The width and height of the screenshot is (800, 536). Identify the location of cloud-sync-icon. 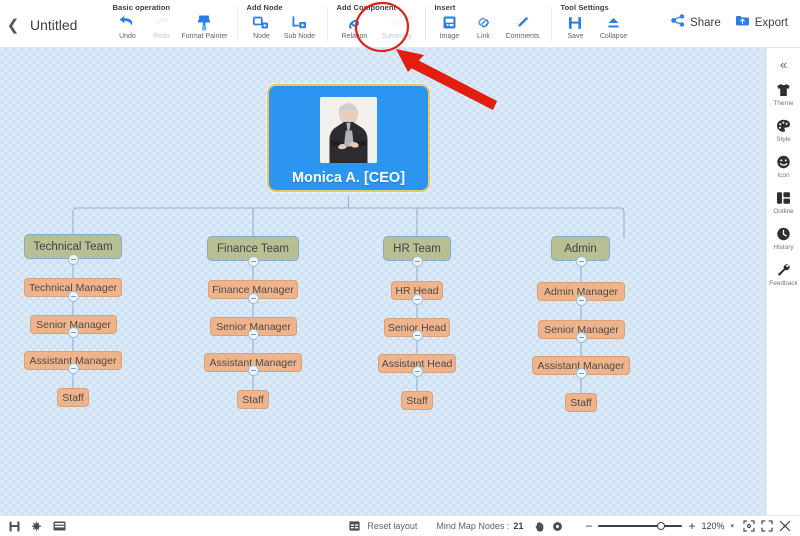
(36, 526).